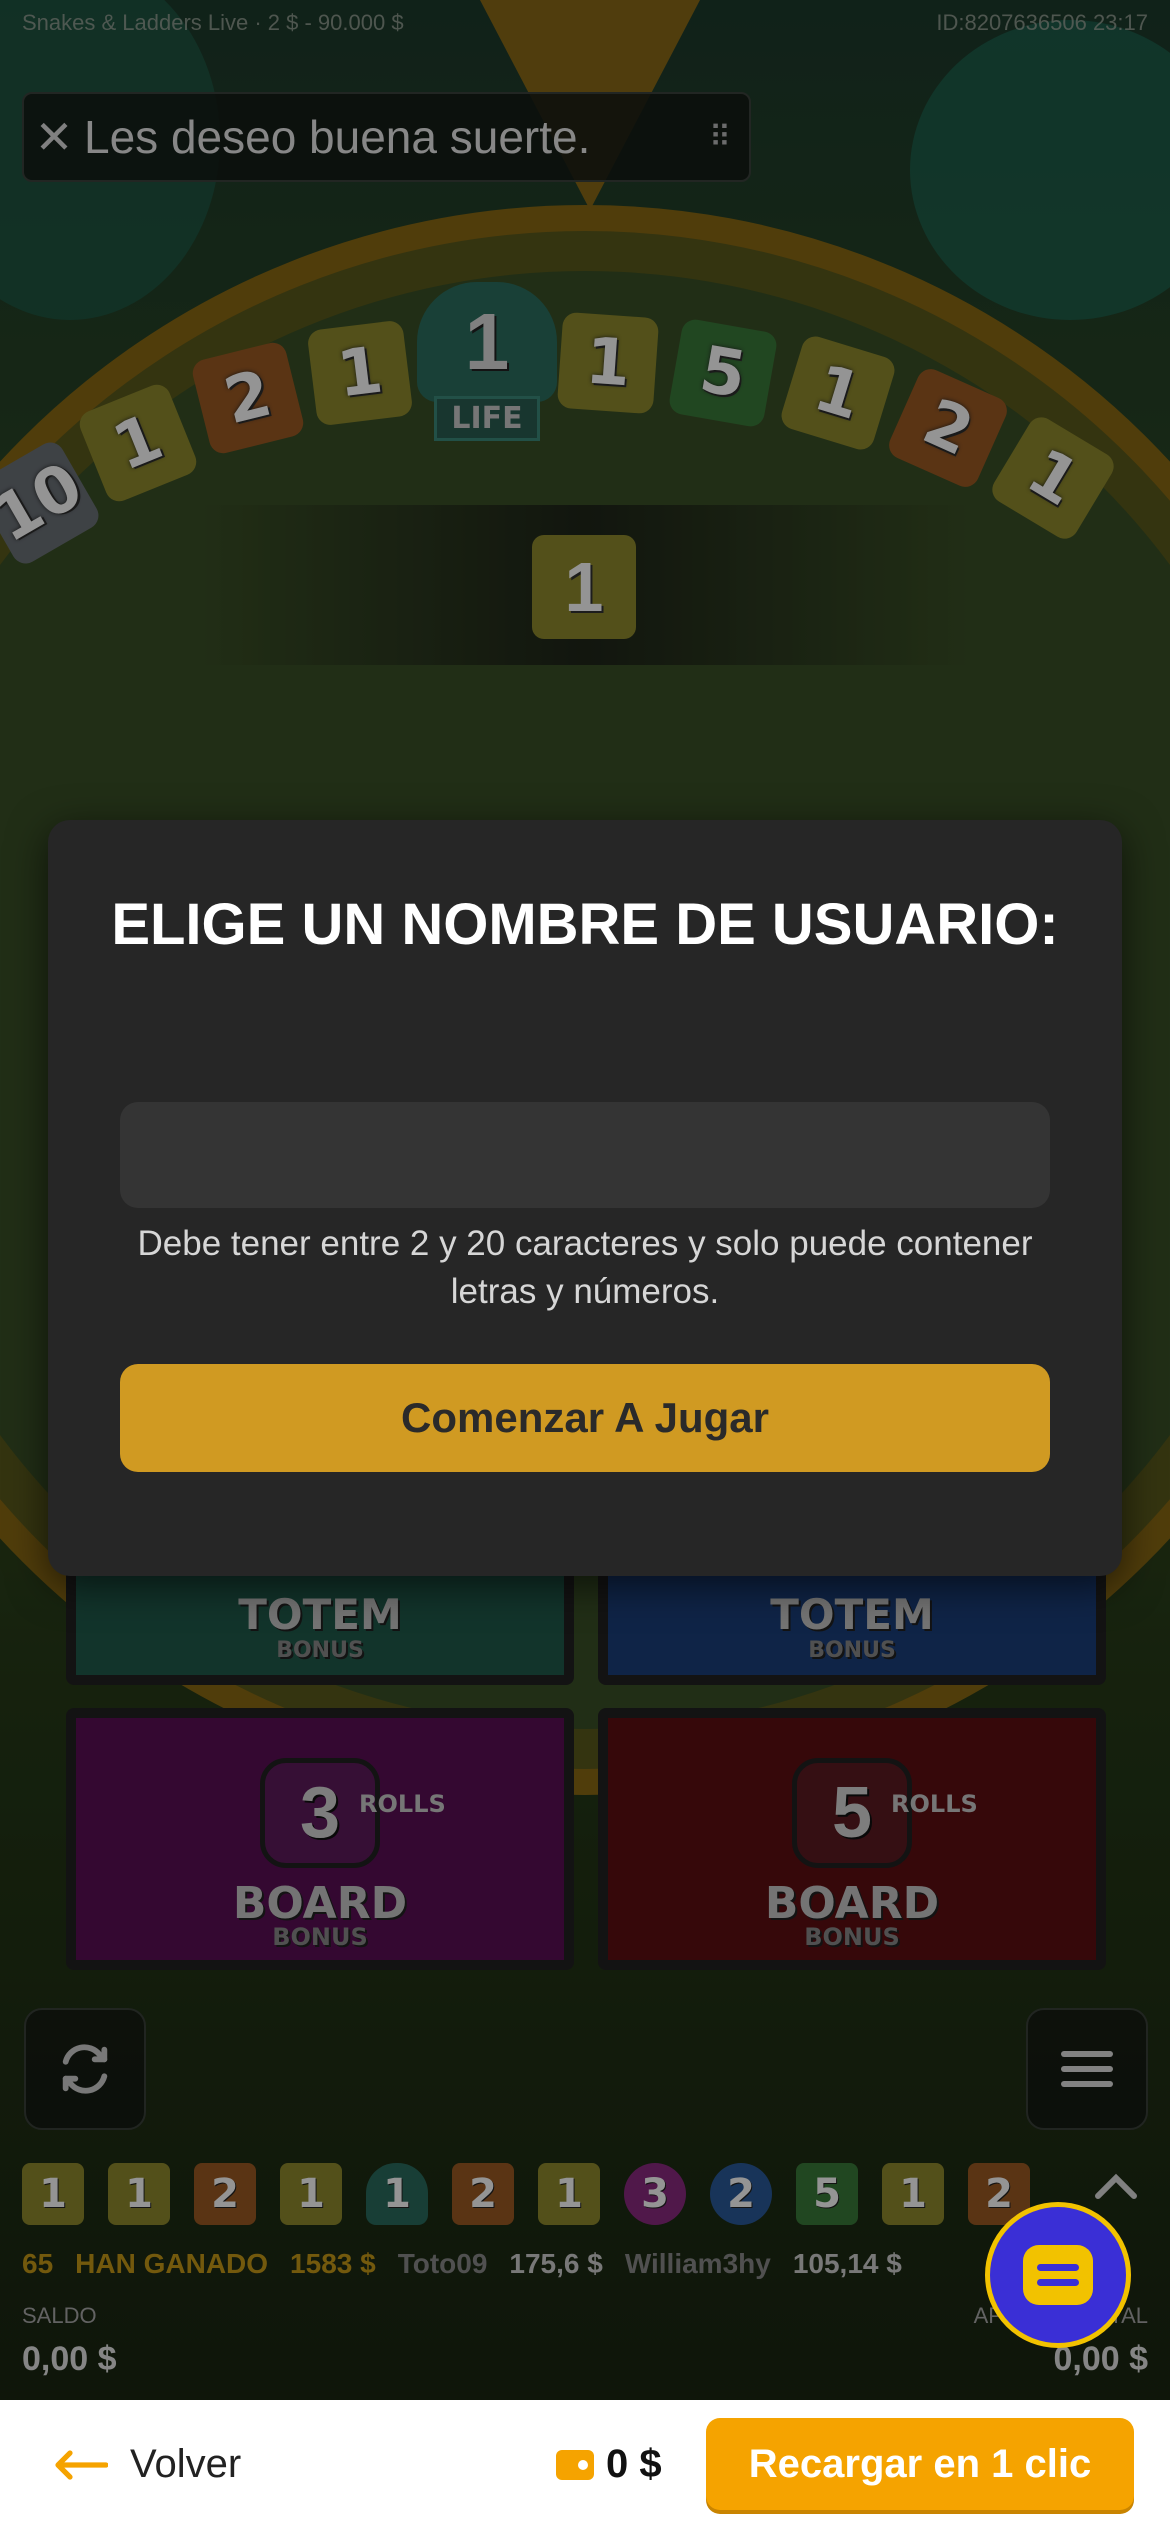  Describe the element at coordinates (81, 2464) in the screenshot. I see `arrow-left-icon` at that location.